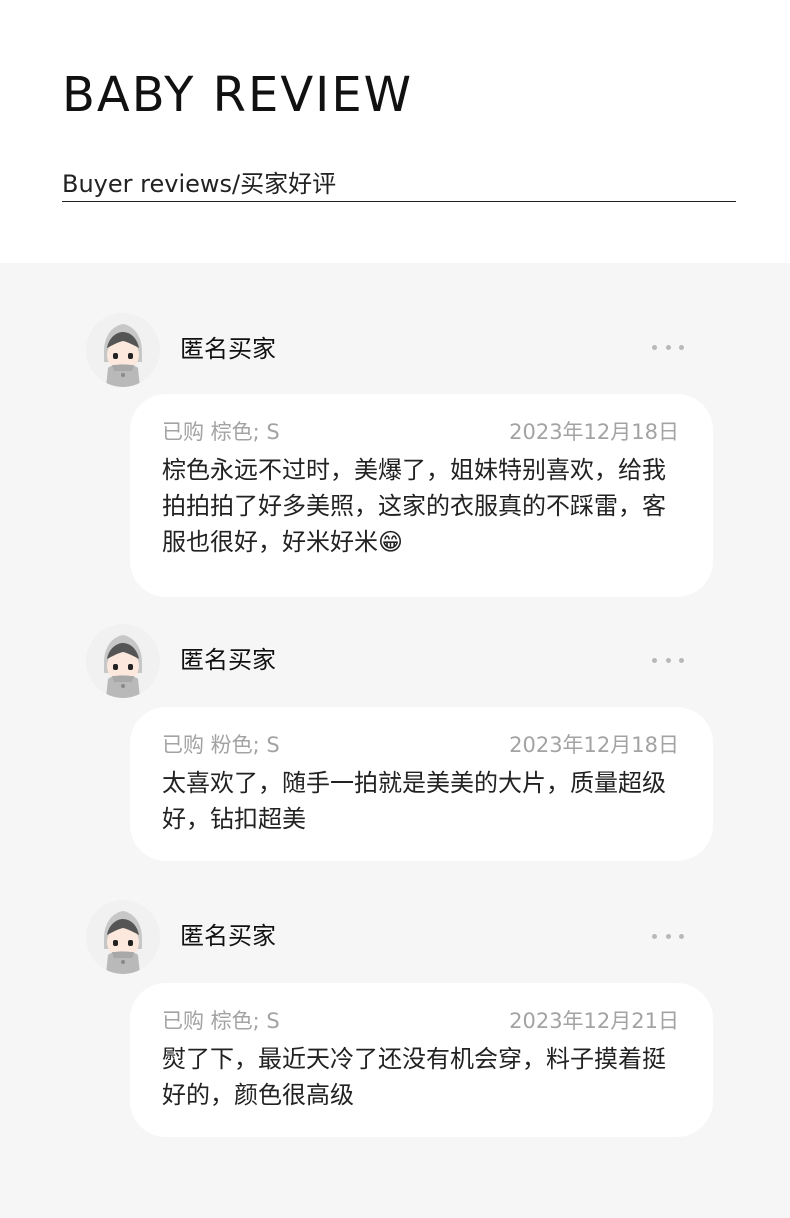  I want to click on review-text: 太喜欢了，随手一拍就是美美的大片，质量超级好，钻扣超美, so click(414, 801).